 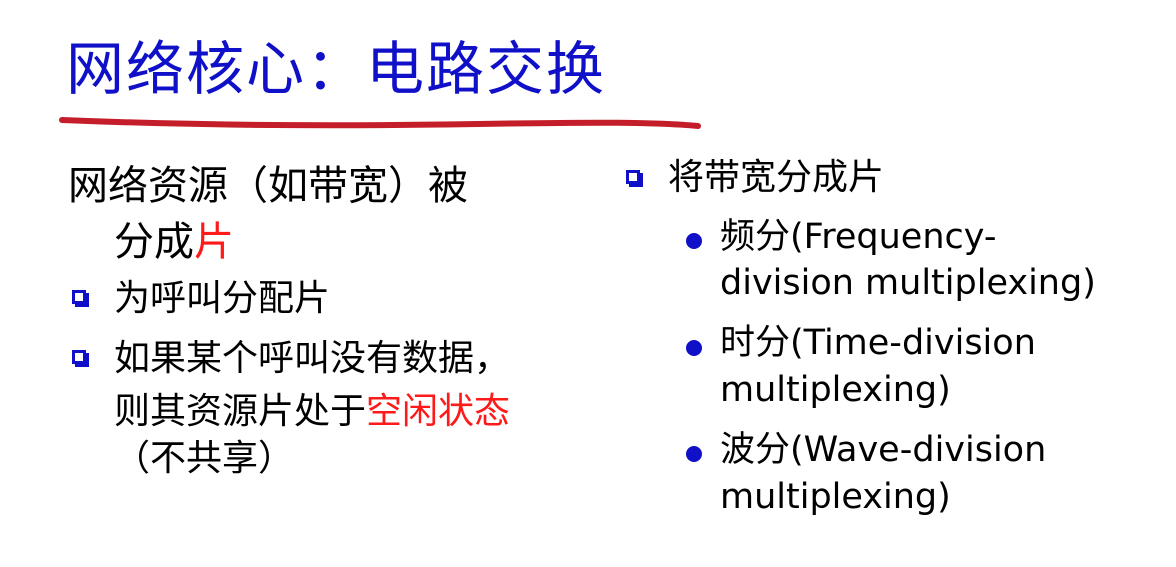 What do you see at coordinates (328, 242) in the screenshot?
I see `lead-line-2: 分成片` at bounding box center [328, 242].